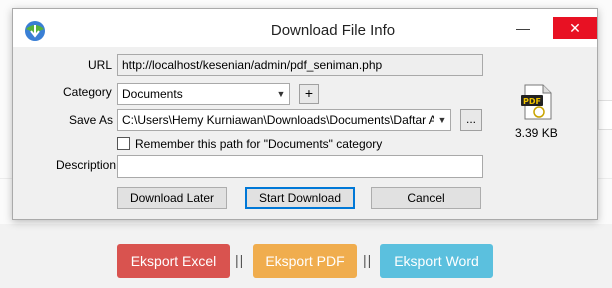 This screenshot has height=288, width=612. What do you see at coordinates (123, 143) in the screenshot?
I see `remember-path-checkbox` at bounding box center [123, 143].